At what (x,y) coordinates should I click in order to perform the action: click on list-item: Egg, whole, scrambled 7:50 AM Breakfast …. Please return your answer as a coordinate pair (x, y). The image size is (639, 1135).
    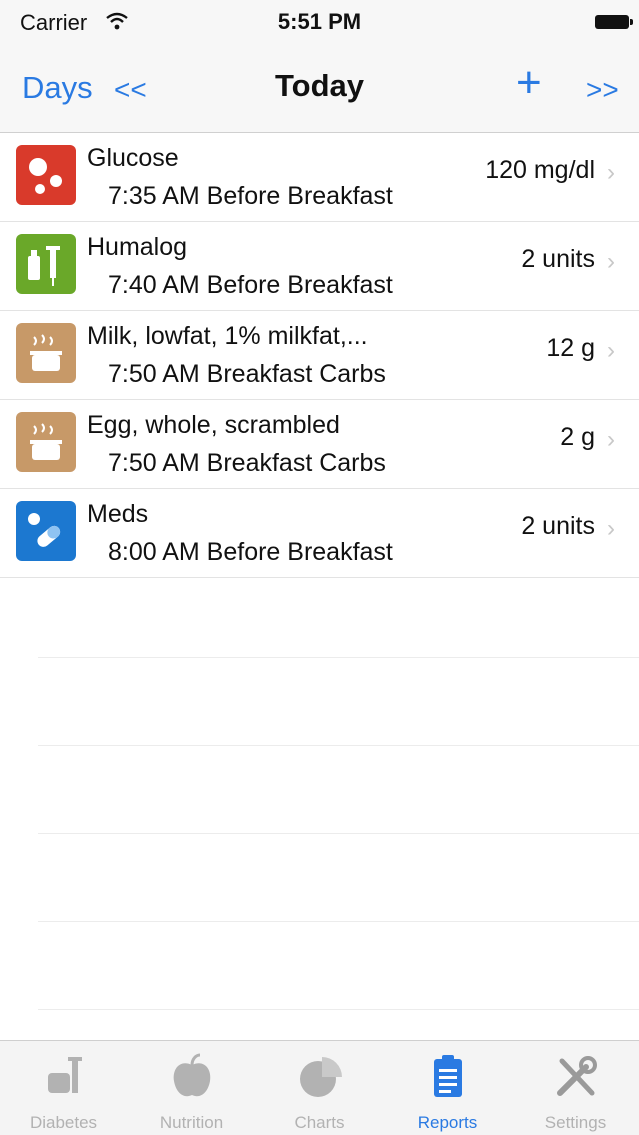
    Looking at the image, I should click on (319, 444).